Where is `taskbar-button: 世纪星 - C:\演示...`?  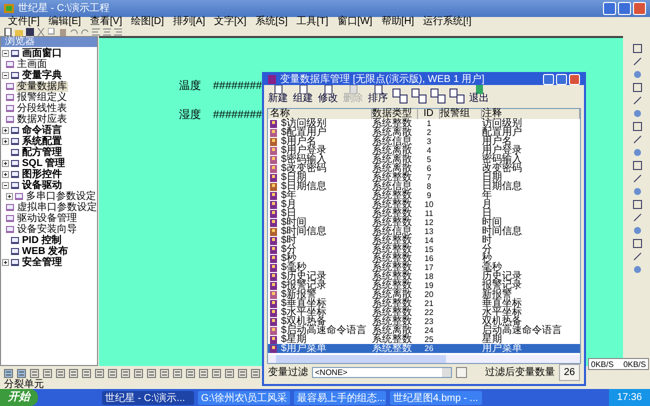 taskbar-button: 世纪星 - C:\演示... is located at coordinates (148, 397).